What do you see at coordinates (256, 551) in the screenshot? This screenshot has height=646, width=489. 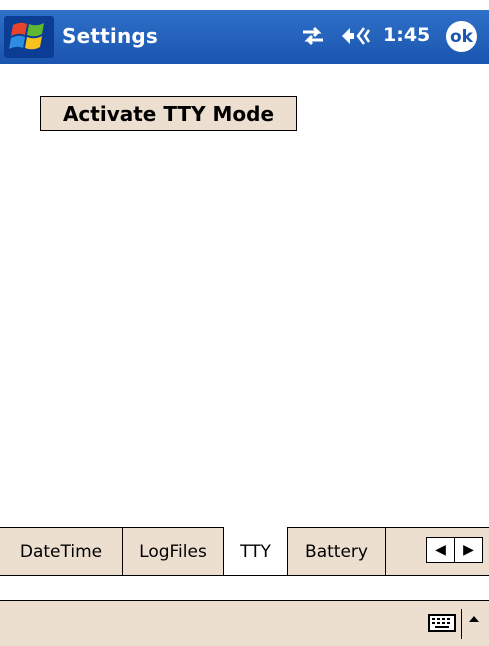 I see `tab-tty: TTY` at bounding box center [256, 551].